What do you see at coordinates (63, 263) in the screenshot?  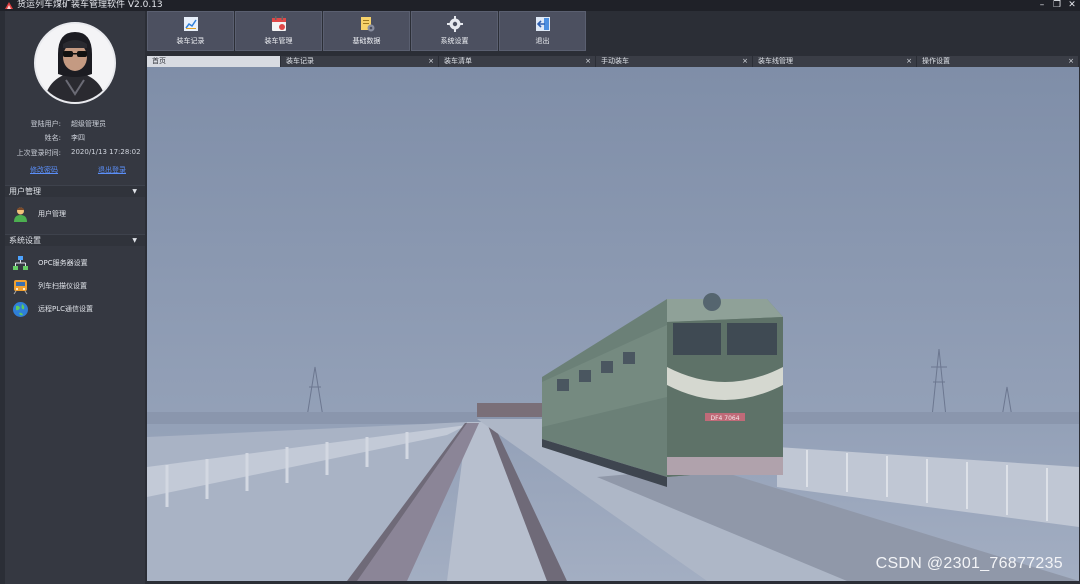 I see `sidebar-item-label: OPC服务器设置` at bounding box center [63, 263].